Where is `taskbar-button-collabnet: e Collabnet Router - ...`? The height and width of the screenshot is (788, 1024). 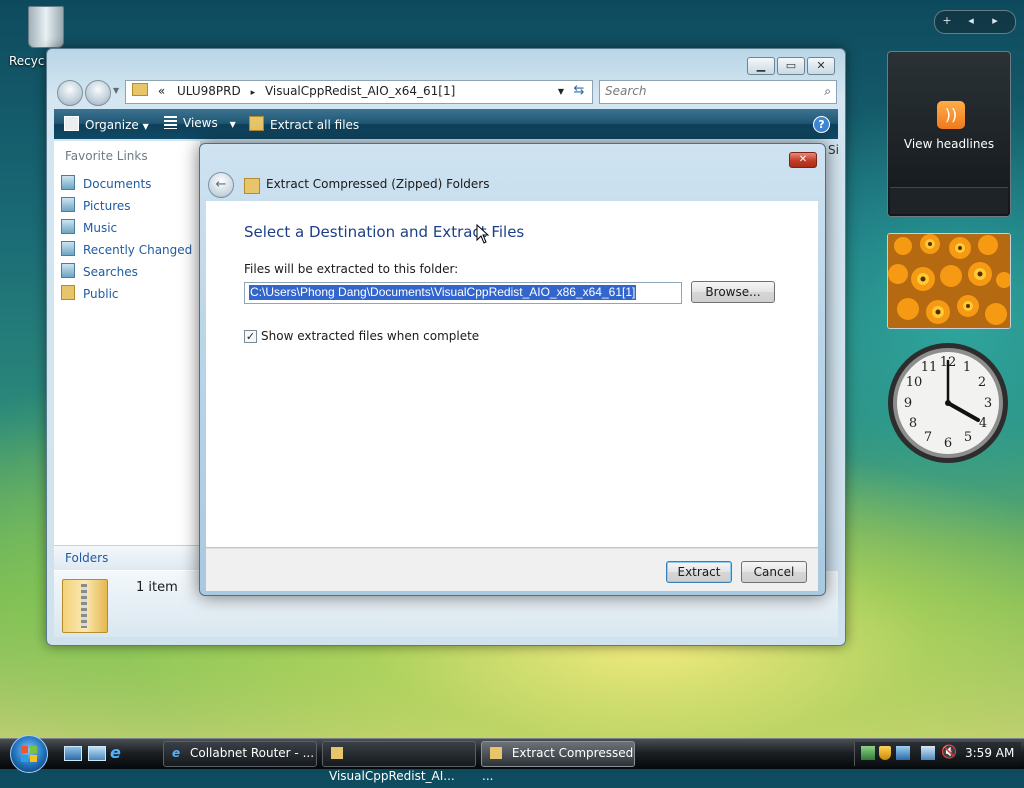 taskbar-button-collabnet: e Collabnet Router - ... is located at coordinates (240, 754).